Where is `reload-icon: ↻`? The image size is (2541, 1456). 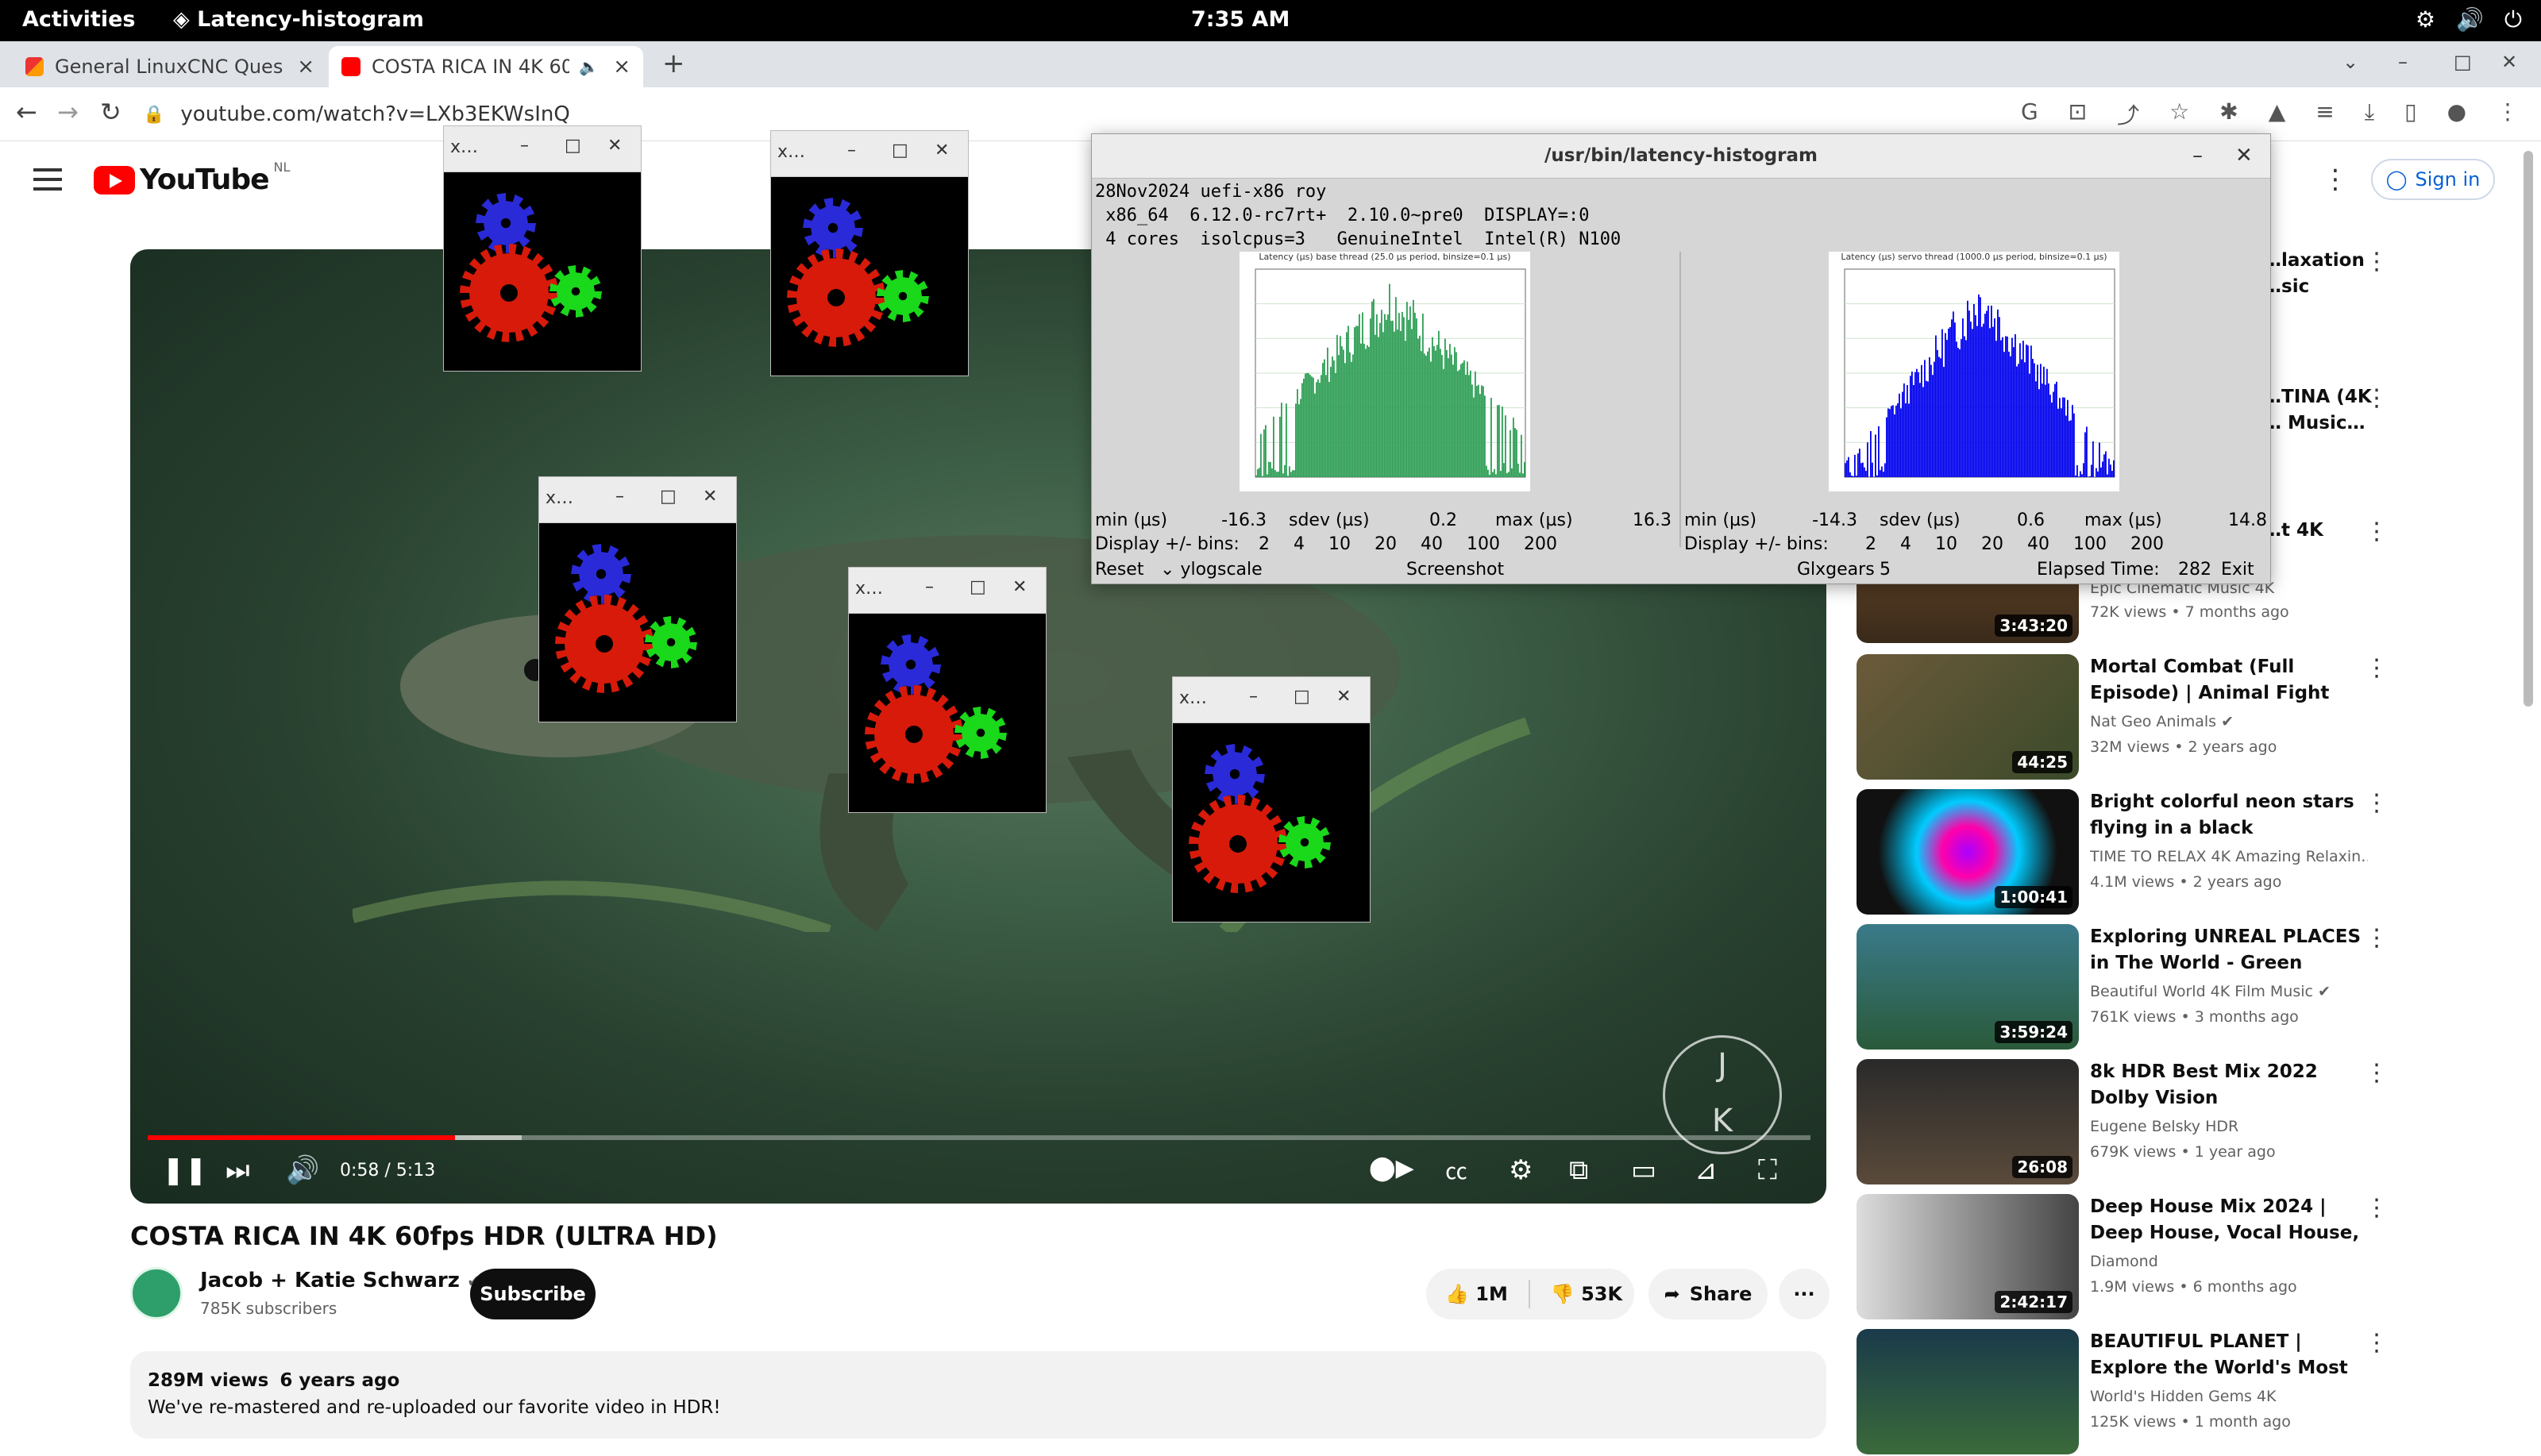
reload-icon: ↻ is located at coordinates (110, 112).